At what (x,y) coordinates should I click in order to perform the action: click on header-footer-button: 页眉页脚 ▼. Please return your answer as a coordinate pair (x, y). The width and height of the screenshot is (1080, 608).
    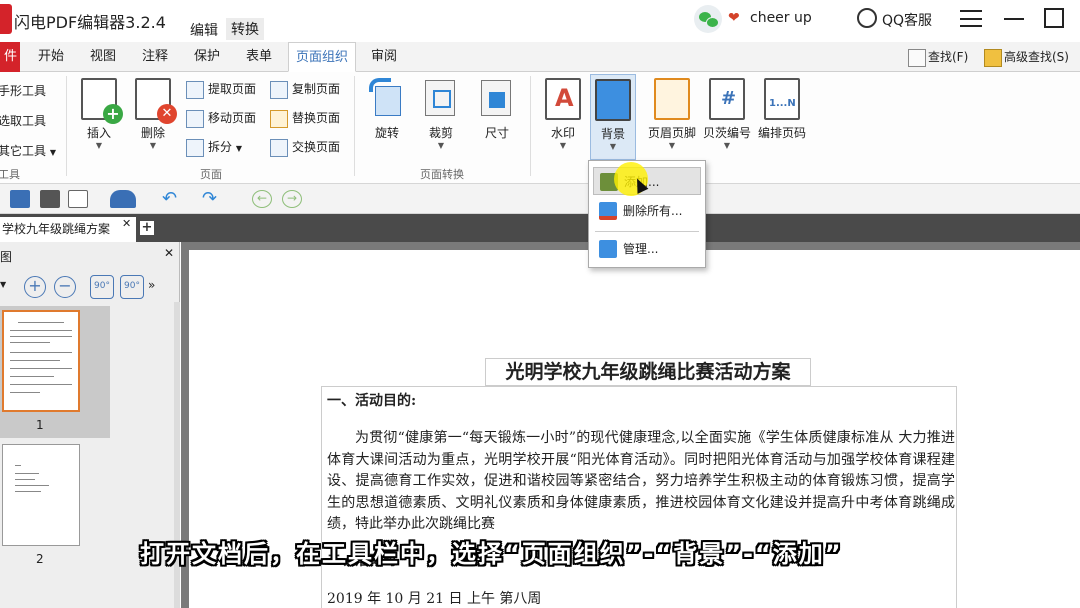
    Looking at the image, I should click on (672, 114).